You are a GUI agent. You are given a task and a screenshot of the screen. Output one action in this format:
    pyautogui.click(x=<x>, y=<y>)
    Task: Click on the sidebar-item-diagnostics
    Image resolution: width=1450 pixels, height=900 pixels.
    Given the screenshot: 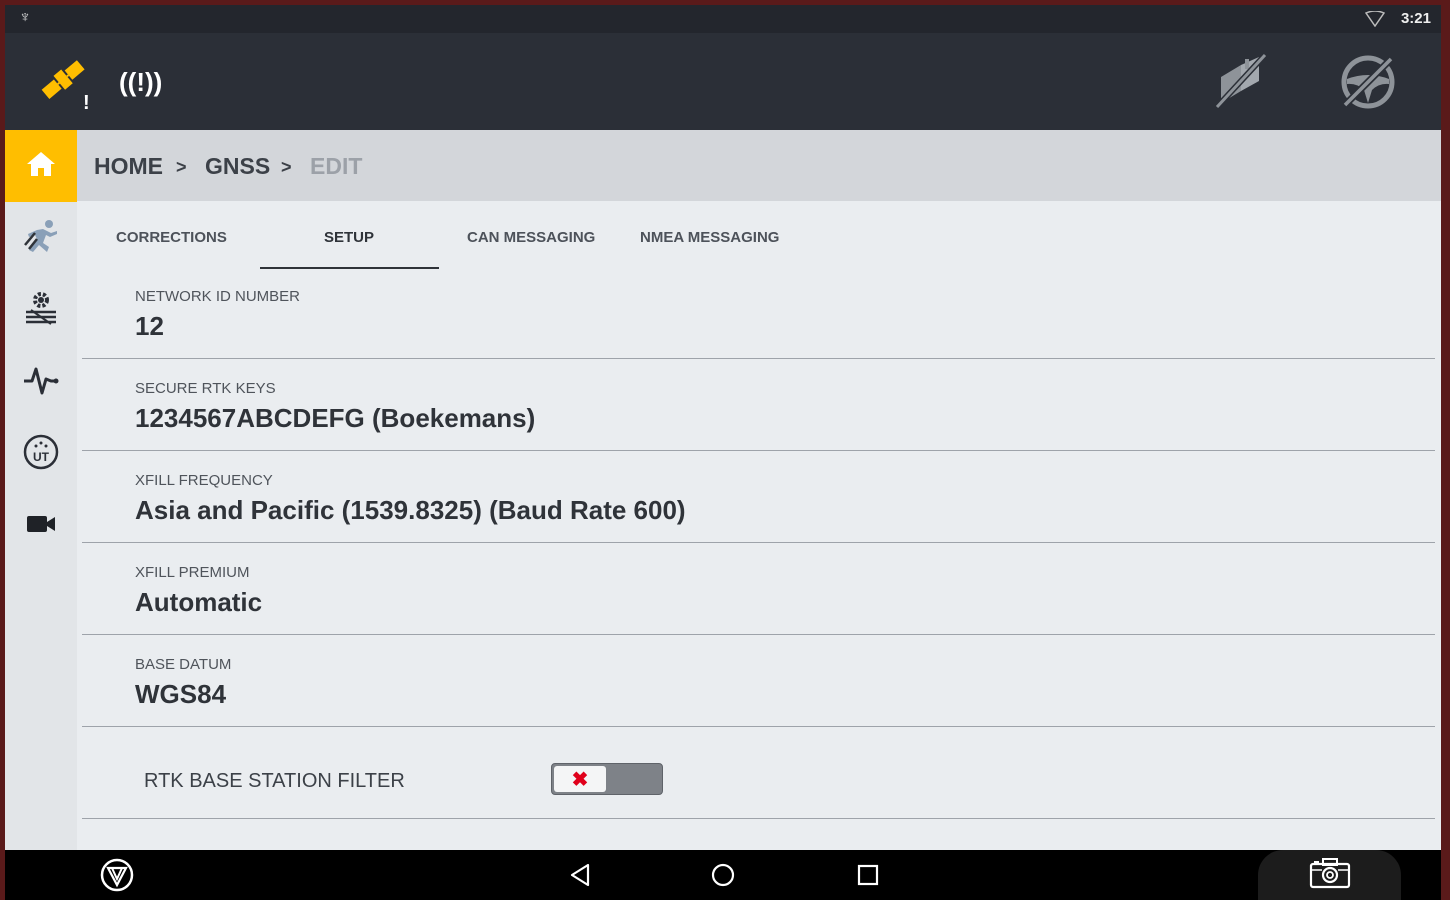 What is the action you would take?
    pyautogui.click(x=41, y=382)
    